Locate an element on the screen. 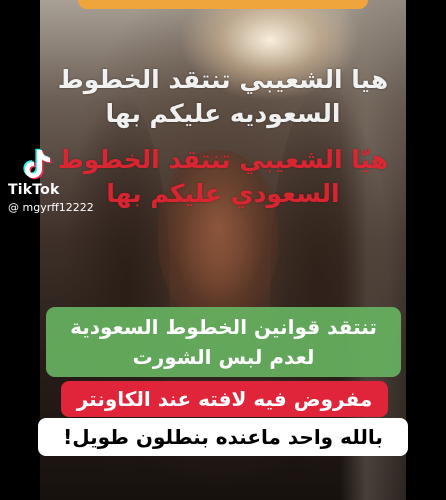  tiktok-watermark: TikTok @ mgyrff12222 is located at coordinates (66, 183).